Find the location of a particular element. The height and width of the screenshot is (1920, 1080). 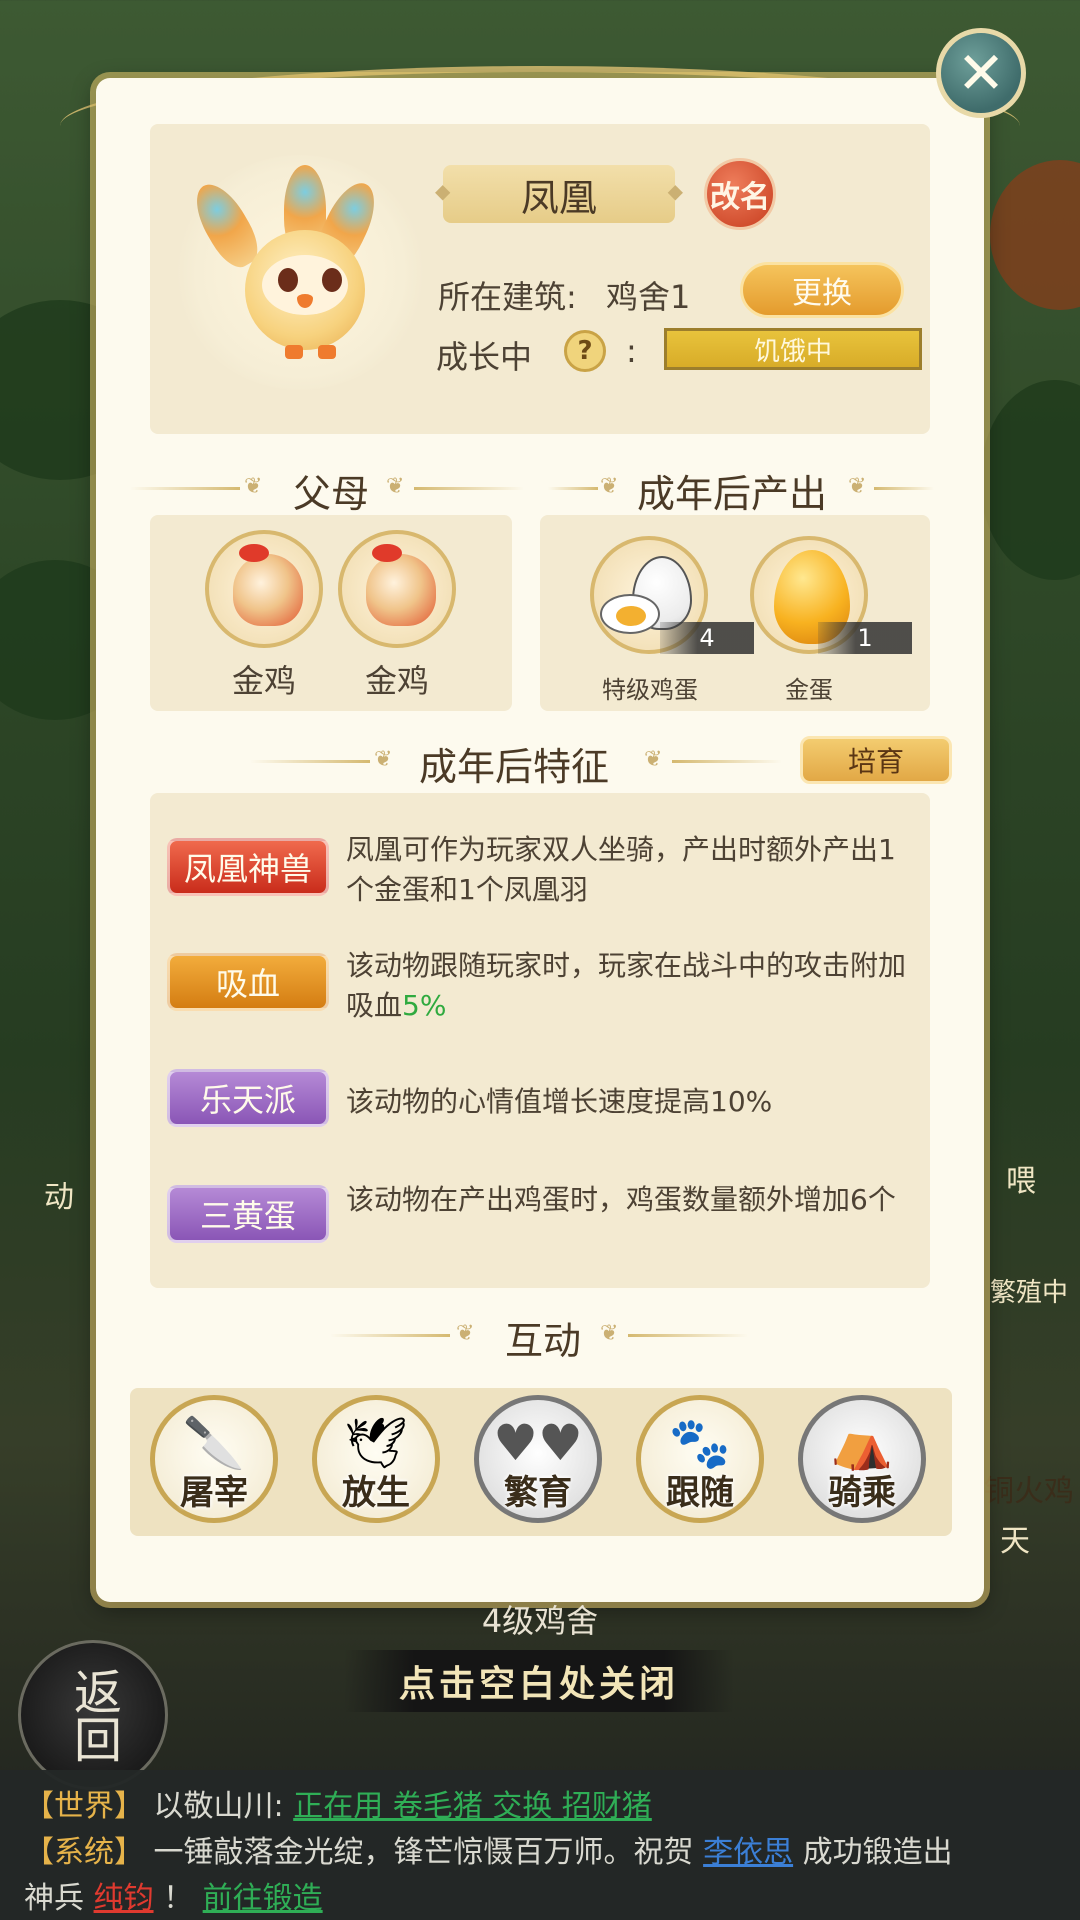

trait-tag-optimist: 乐天派 is located at coordinates (248, 1098).